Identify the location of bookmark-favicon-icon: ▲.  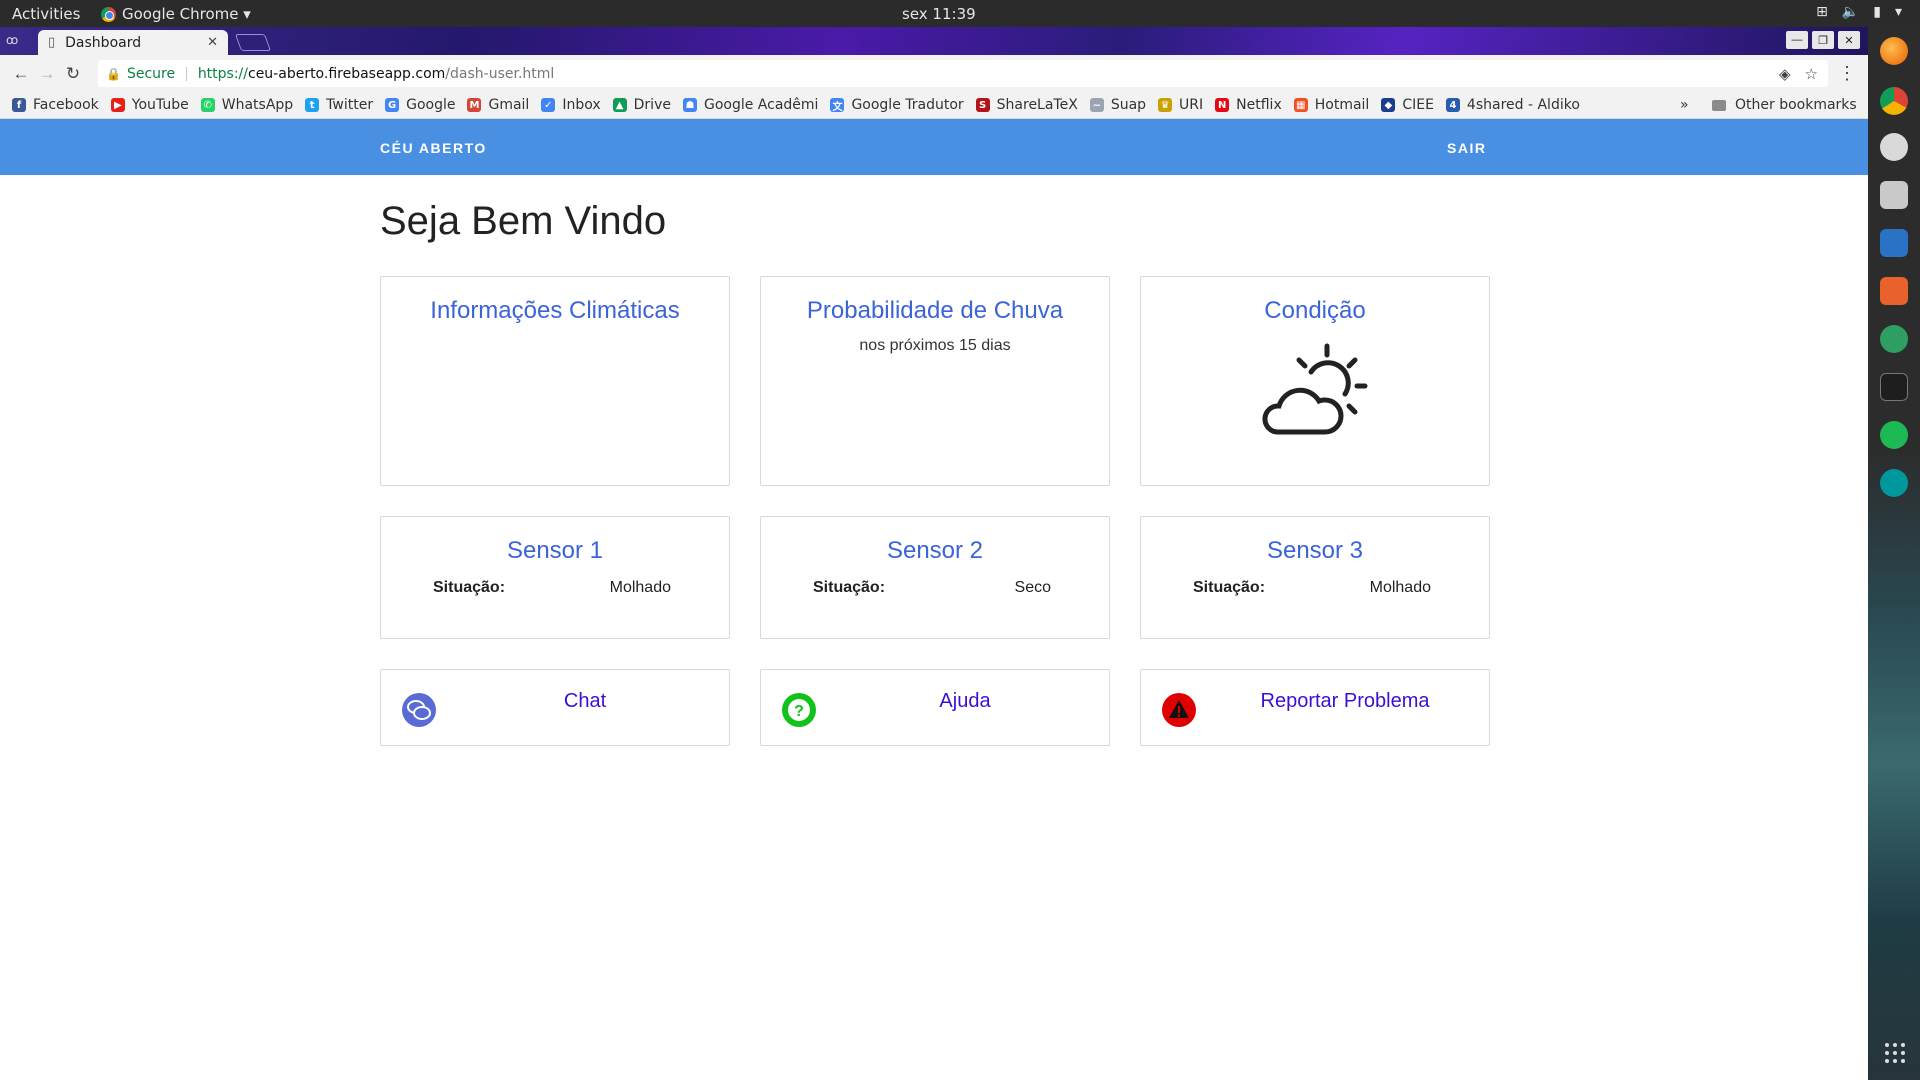
(619, 105).